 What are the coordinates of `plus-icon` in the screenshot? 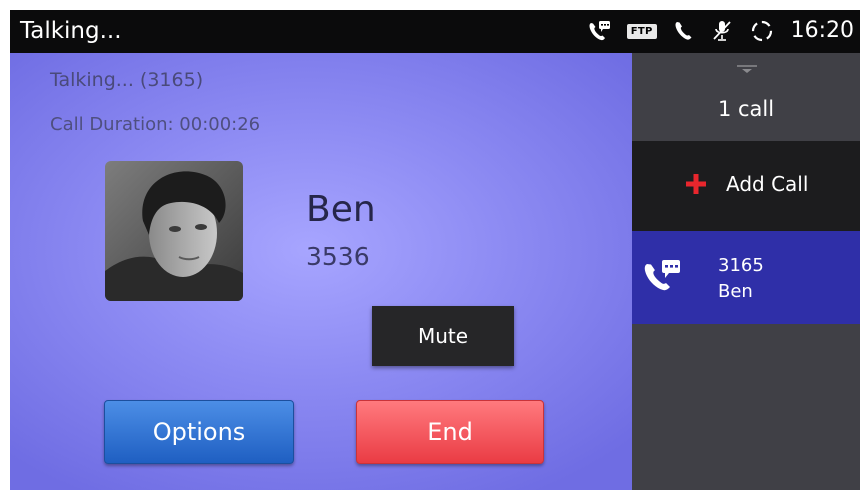 It's located at (696, 184).